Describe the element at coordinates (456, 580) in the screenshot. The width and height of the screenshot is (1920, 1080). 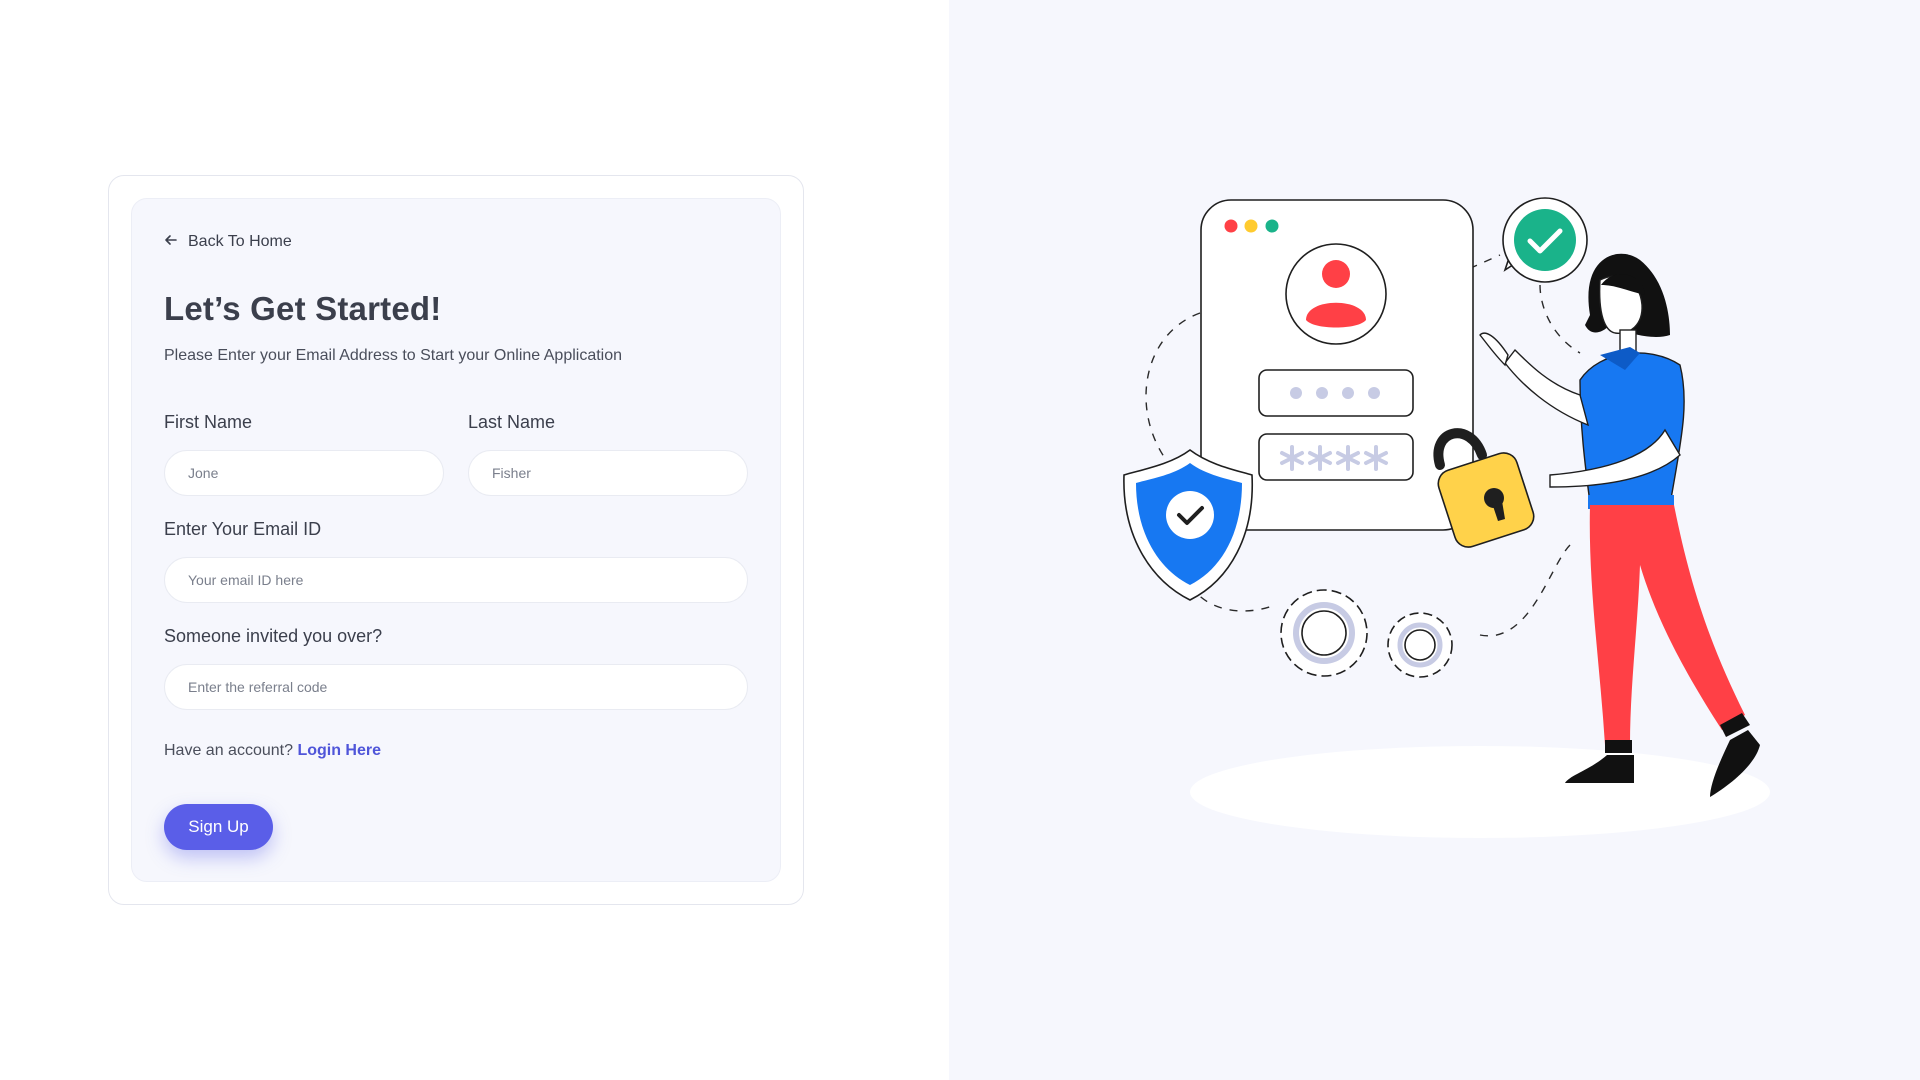
I see `email-input` at that location.